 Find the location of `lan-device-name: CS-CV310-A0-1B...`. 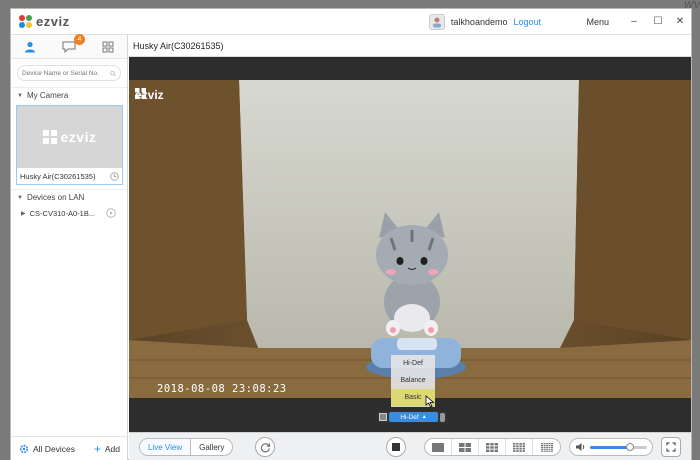

lan-device-name: CS-CV310-A0-1B... is located at coordinates (62, 213).